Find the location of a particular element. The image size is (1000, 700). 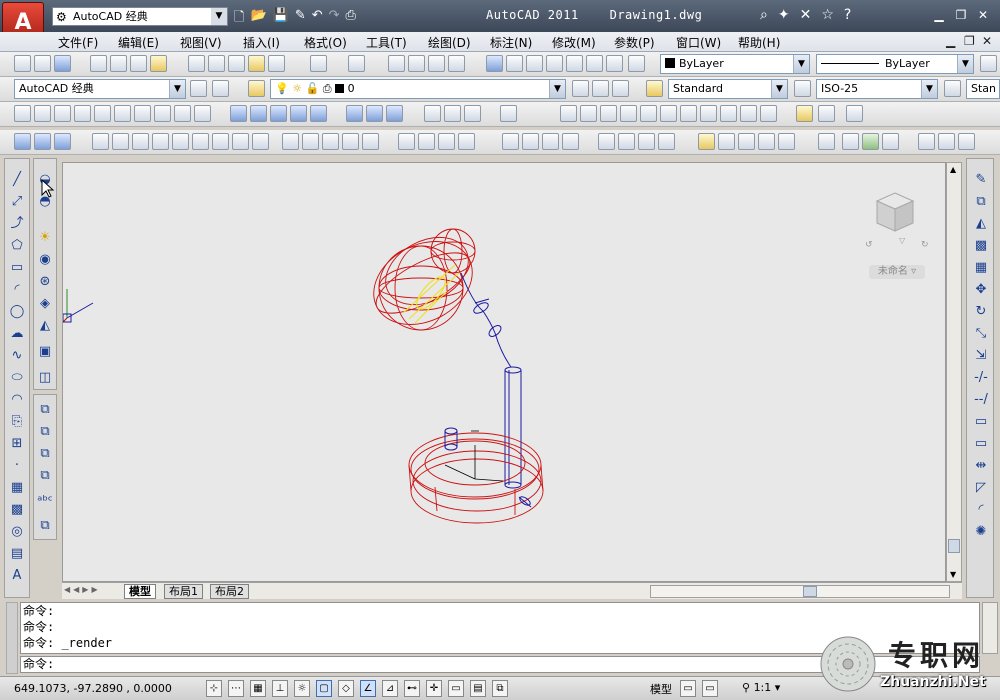

cylinder-icon is located at coordinates (122, 113).